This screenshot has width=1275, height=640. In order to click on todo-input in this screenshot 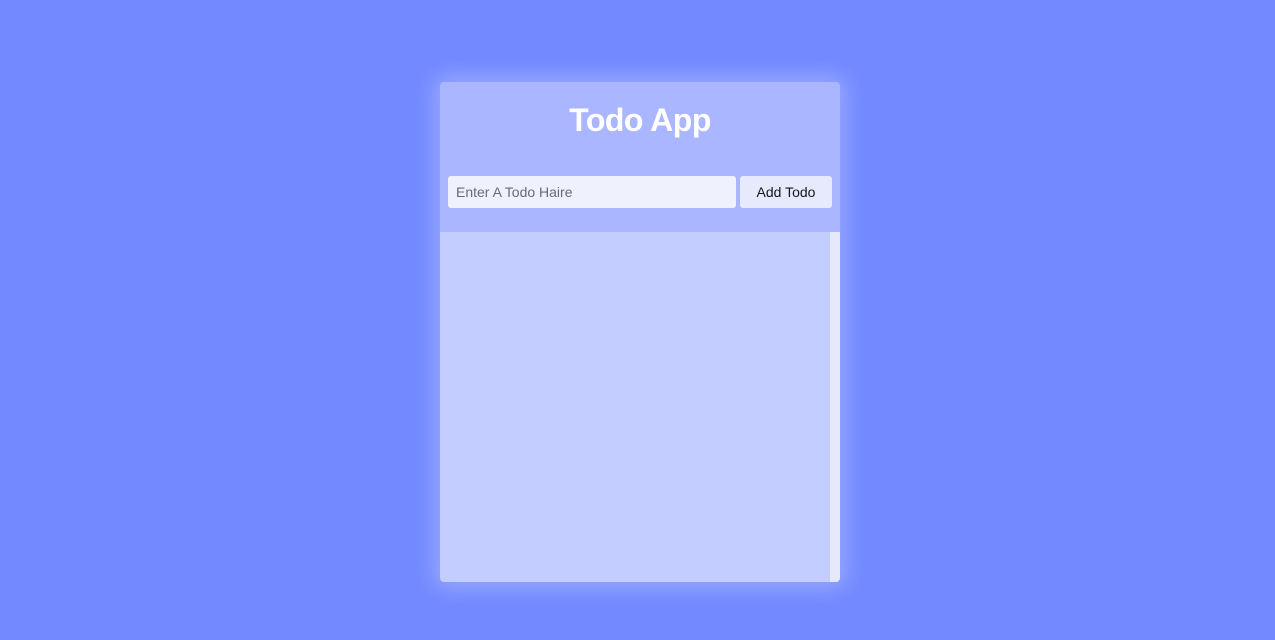, I will do `click(592, 192)`.